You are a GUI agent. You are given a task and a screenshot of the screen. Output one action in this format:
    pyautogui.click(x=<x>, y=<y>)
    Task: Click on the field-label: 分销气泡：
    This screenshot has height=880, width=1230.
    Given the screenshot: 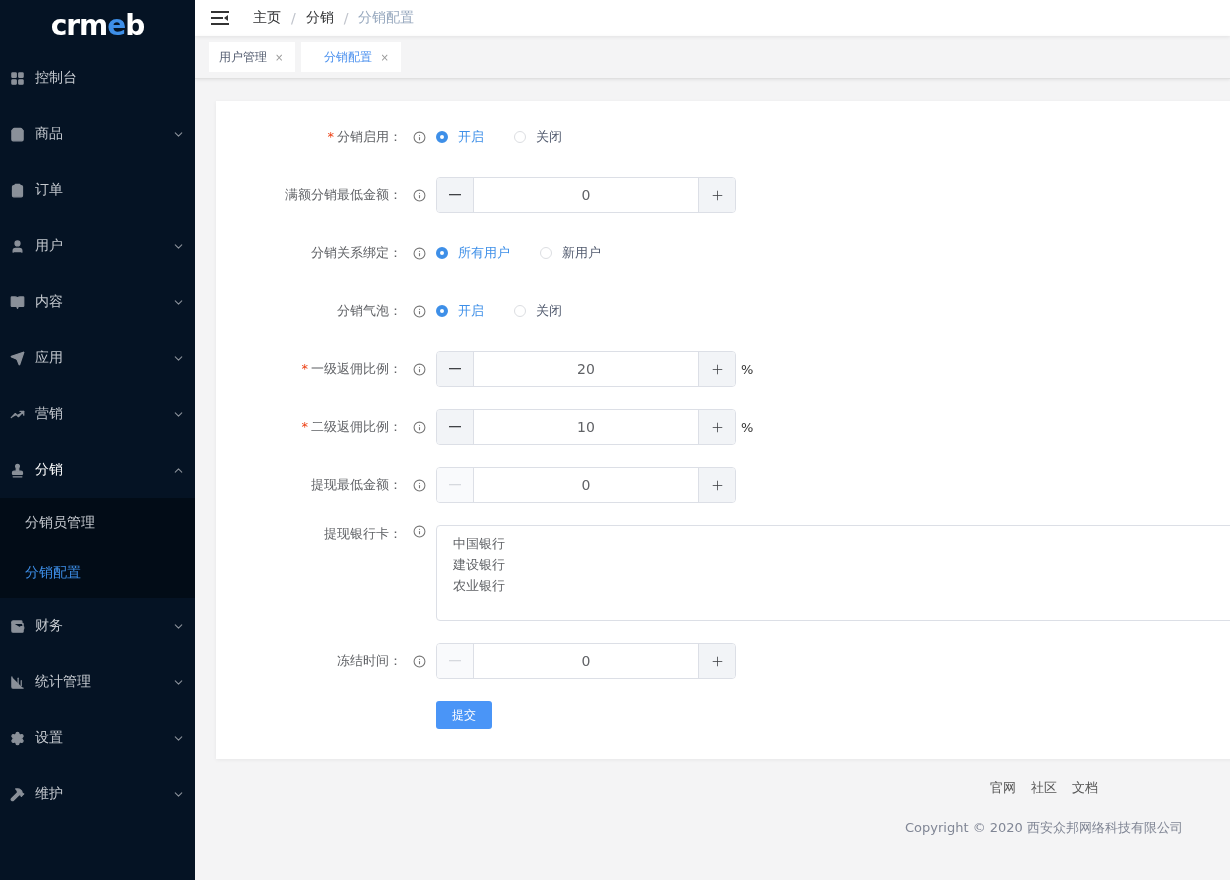 What is the action you would take?
    pyautogui.click(x=369, y=311)
    